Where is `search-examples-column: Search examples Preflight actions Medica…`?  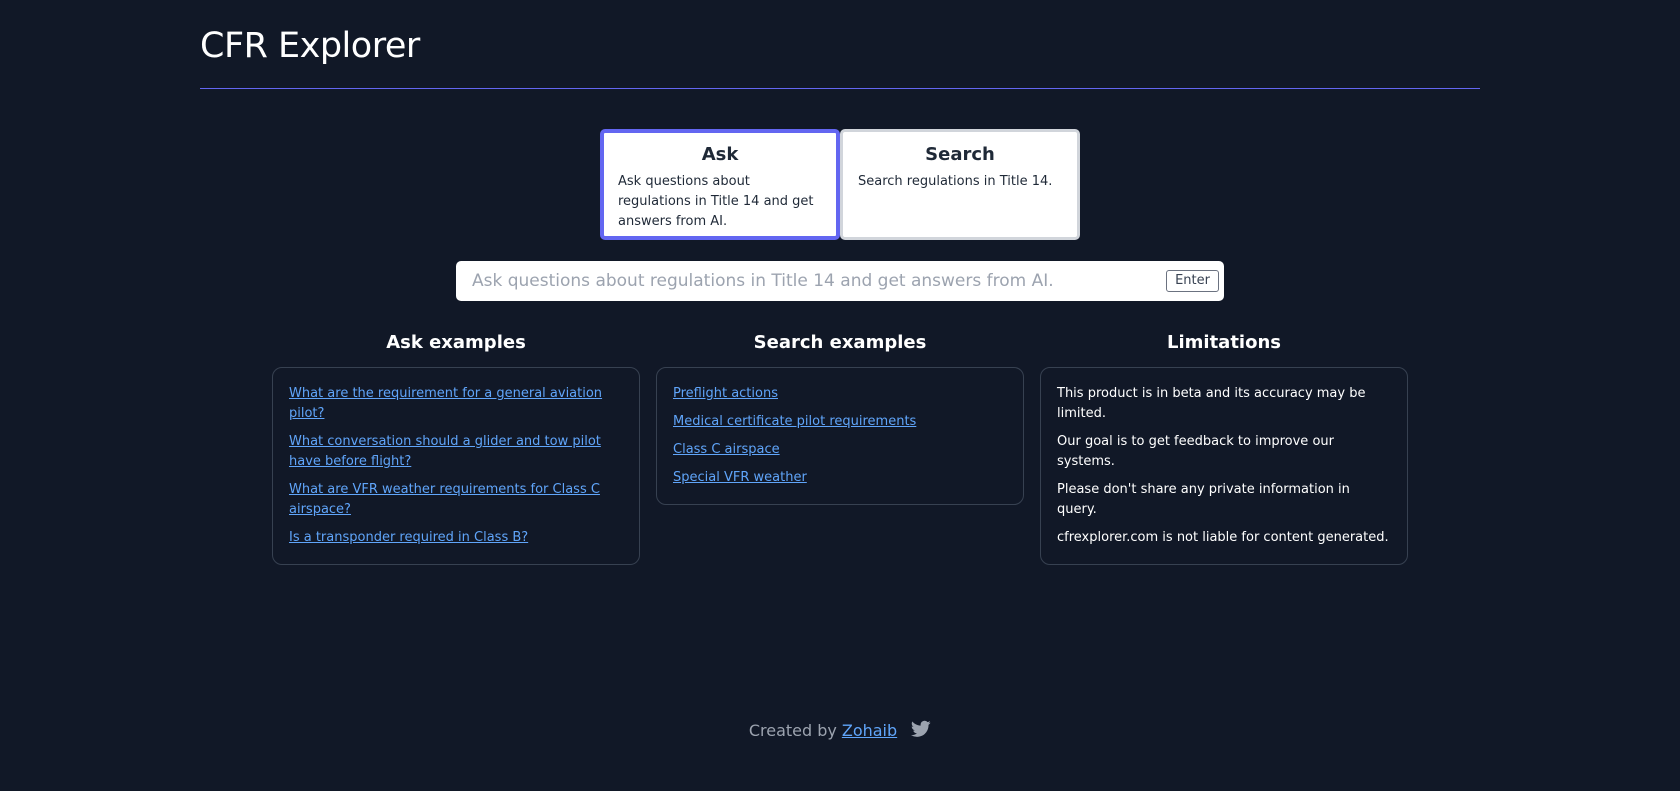 search-examples-column: Search examples Preflight actions Medica… is located at coordinates (840, 448).